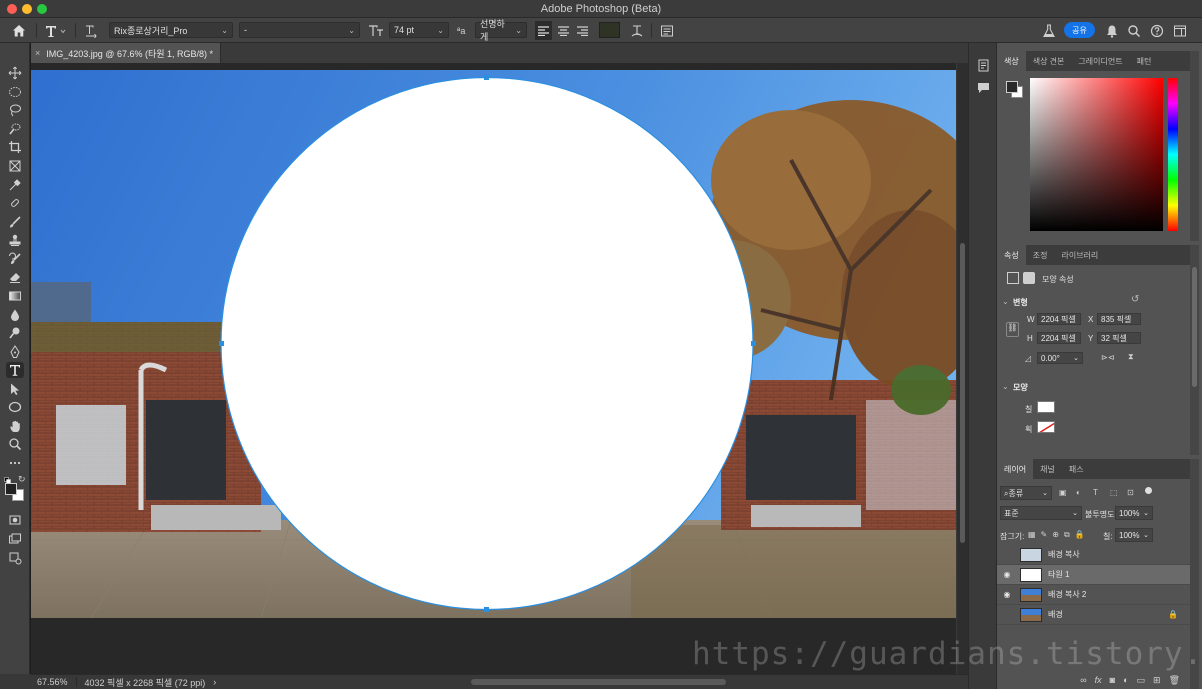 This screenshot has width=1202, height=689. What do you see at coordinates (1015, 469) in the screenshot?
I see `tab-layers: 레이어` at bounding box center [1015, 469].